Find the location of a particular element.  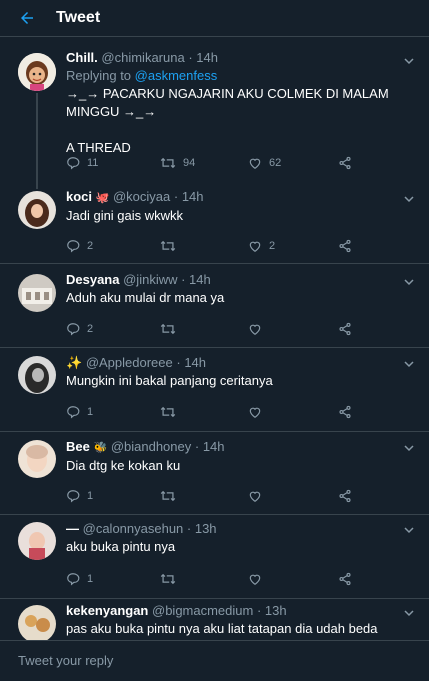

reply-bar: Tweet your reply is located at coordinates (214, 660).